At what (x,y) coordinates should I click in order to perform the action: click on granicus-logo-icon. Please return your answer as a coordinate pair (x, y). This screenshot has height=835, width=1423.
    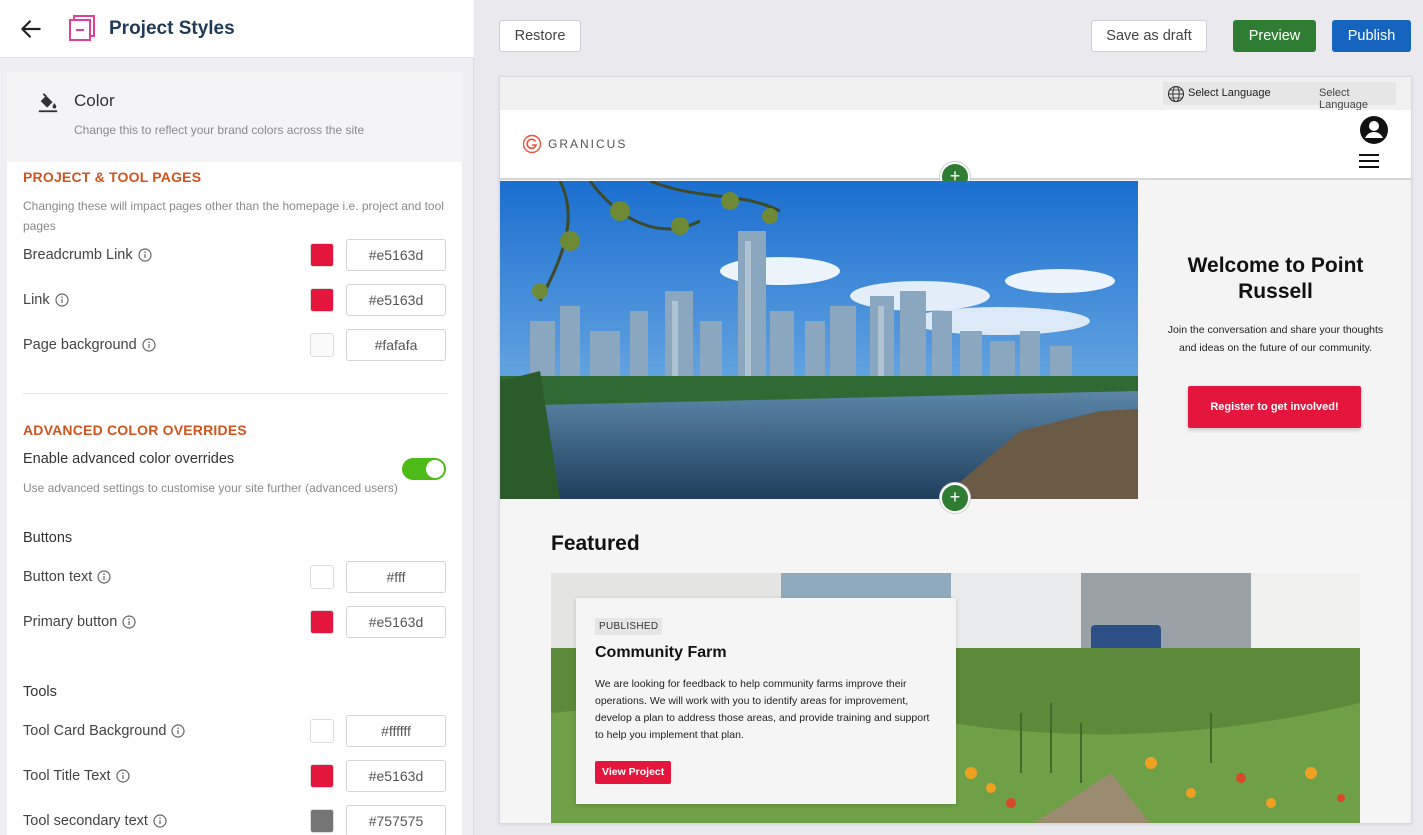
    Looking at the image, I should click on (532, 144).